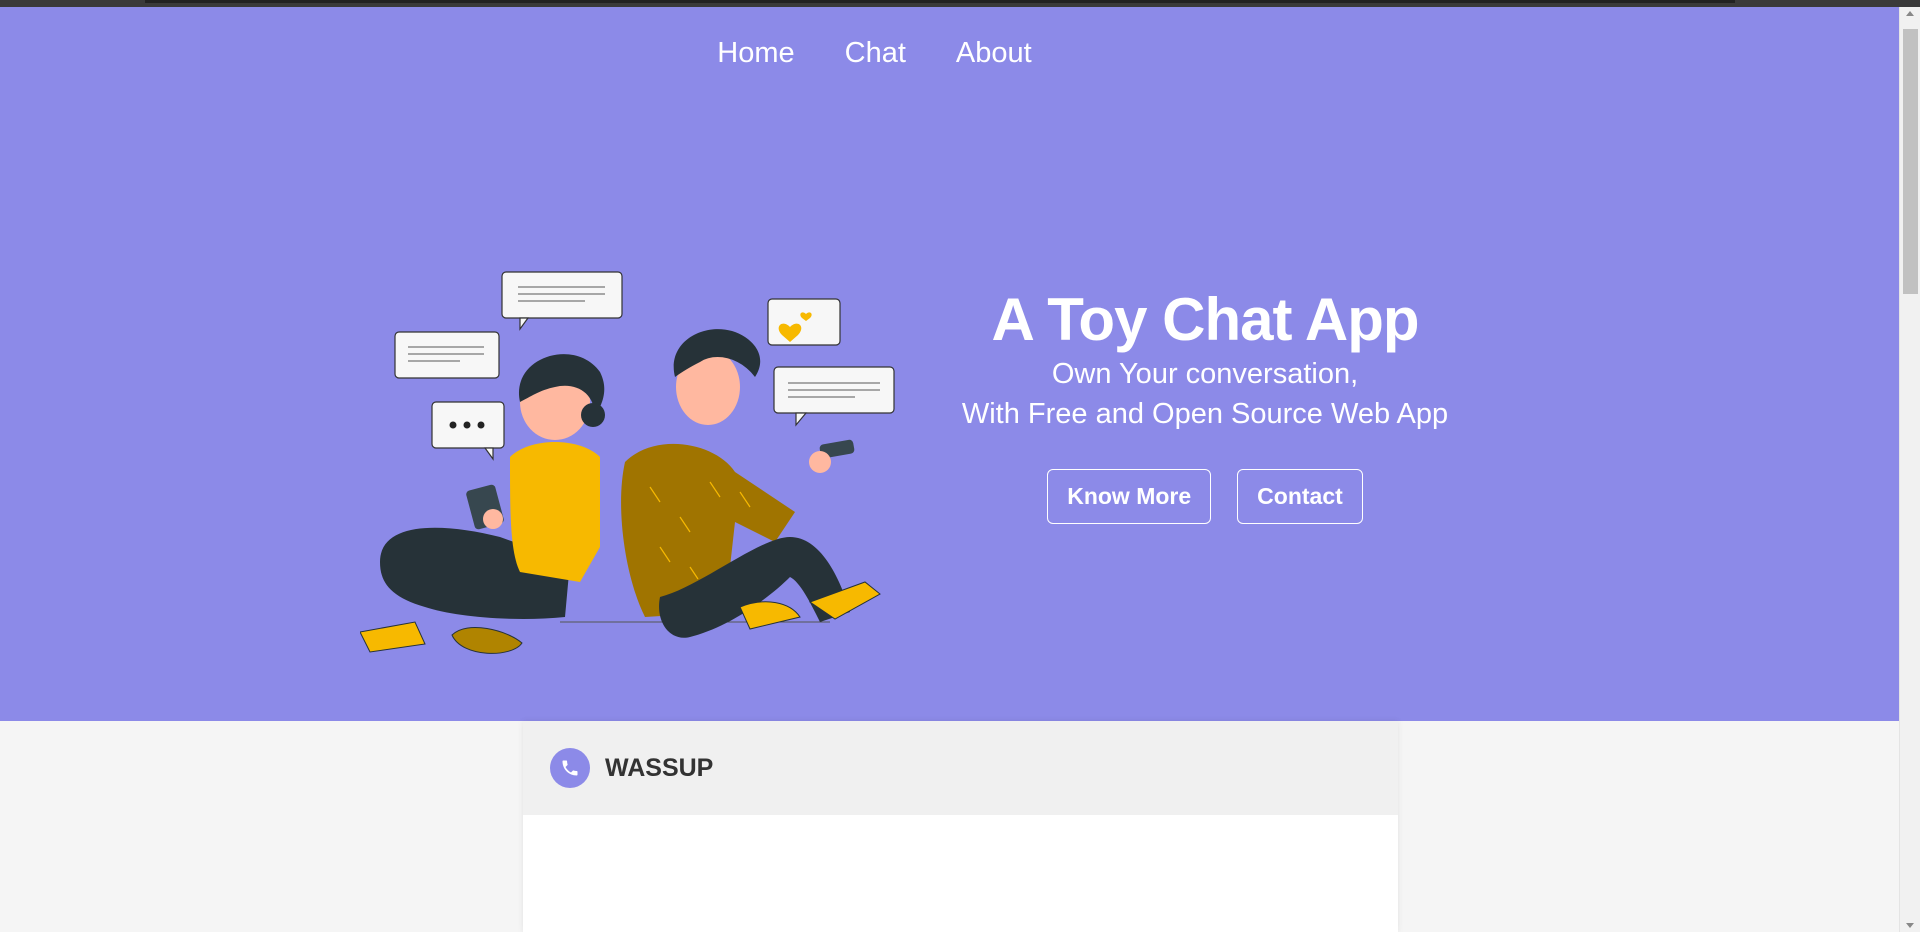 This screenshot has height=932, width=1920. What do you see at coordinates (960, 768) in the screenshot?
I see `chat-header: WASSUP` at bounding box center [960, 768].